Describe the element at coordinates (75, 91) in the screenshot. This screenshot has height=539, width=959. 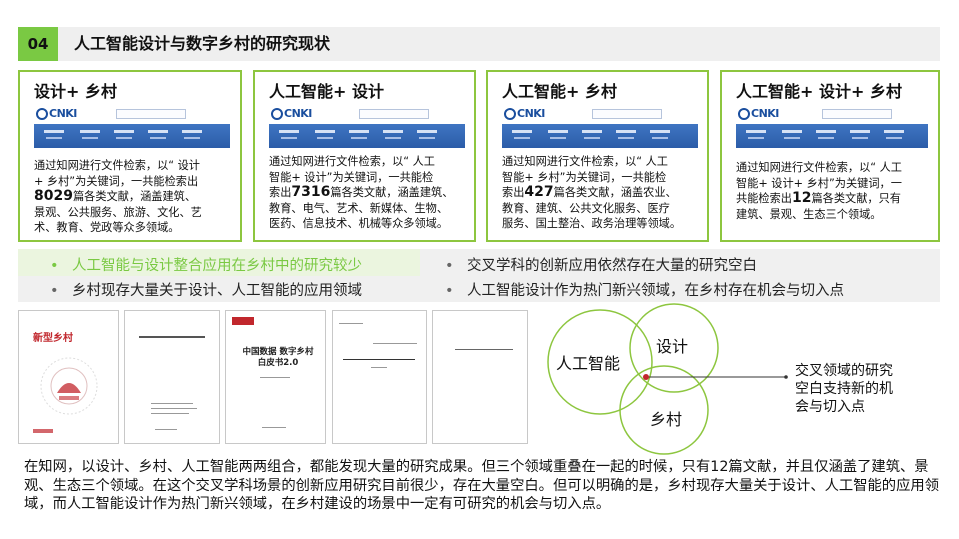
I see `card-title: 设计+ 乡村` at that location.